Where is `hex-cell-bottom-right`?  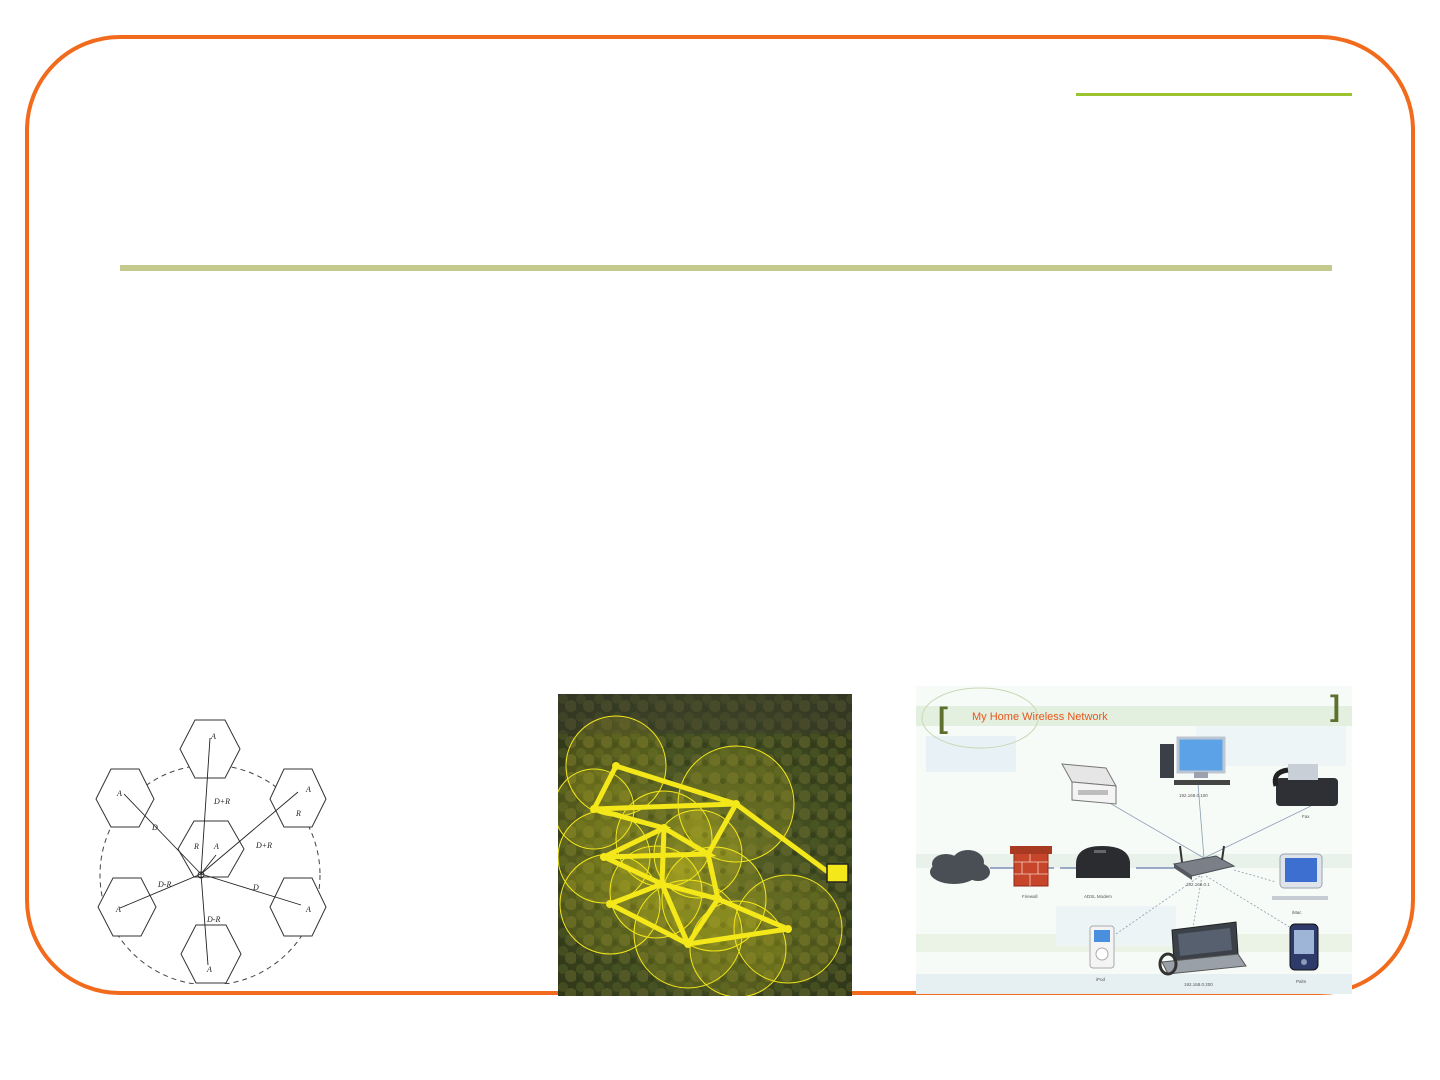 hex-cell-bottom-right is located at coordinates (298, 907).